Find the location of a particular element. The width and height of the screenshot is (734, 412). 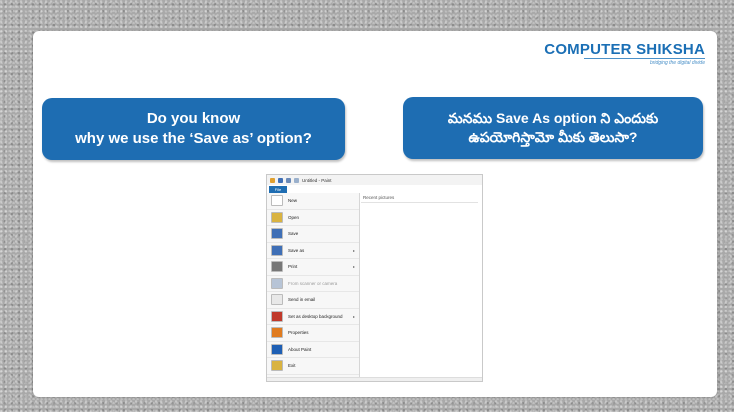

menu-item-send-in-email: Send in email is located at coordinates (313, 300).